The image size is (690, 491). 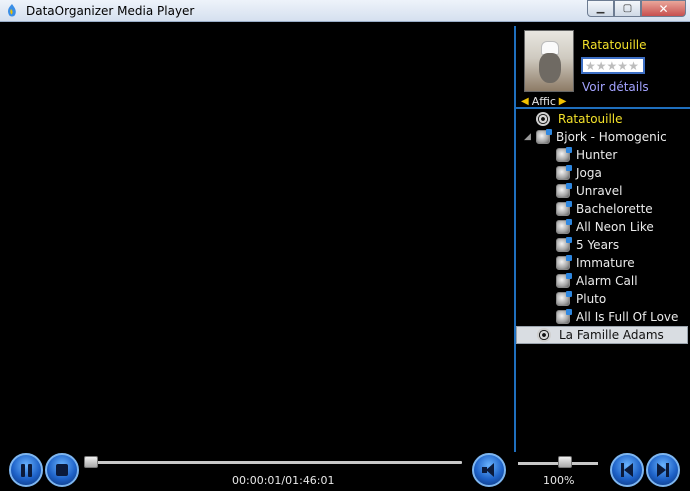 What do you see at coordinates (12, 9) in the screenshot?
I see `app-icon` at bounding box center [12, 9].